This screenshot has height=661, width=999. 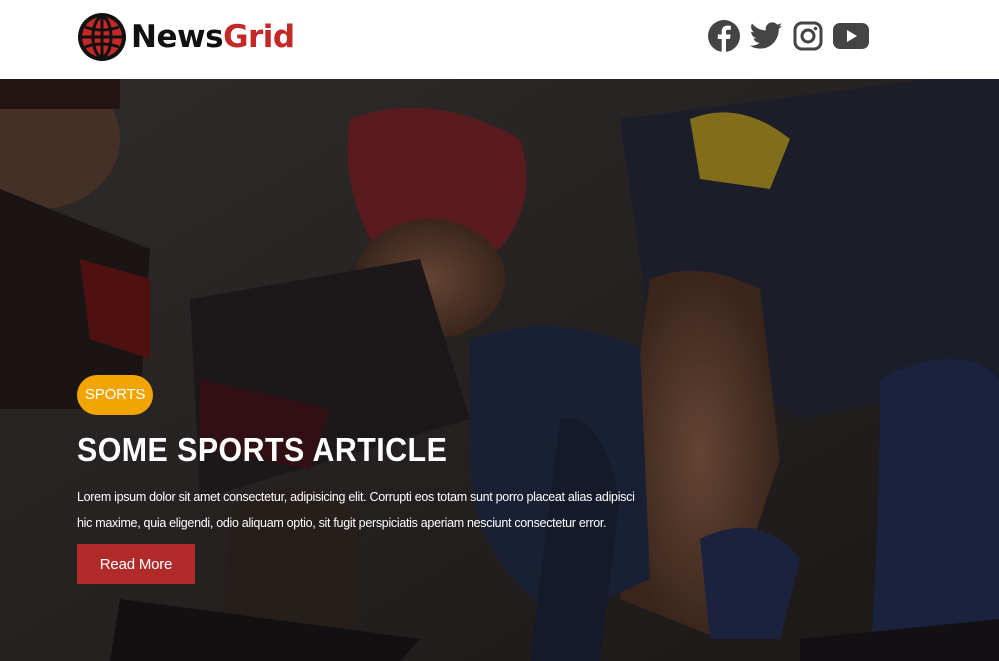 I want to click on instagram-icon, so click(x=808, y=36).